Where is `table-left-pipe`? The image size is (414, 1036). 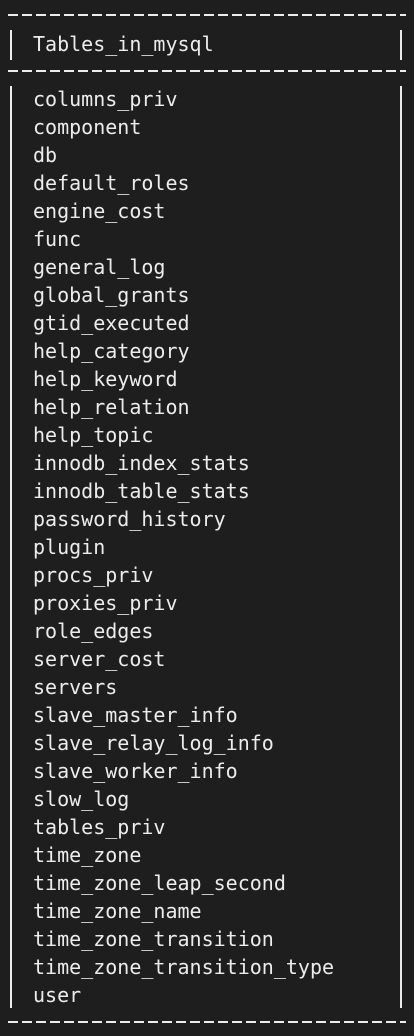 table-left-pipe is located at coordinates (11, 45).